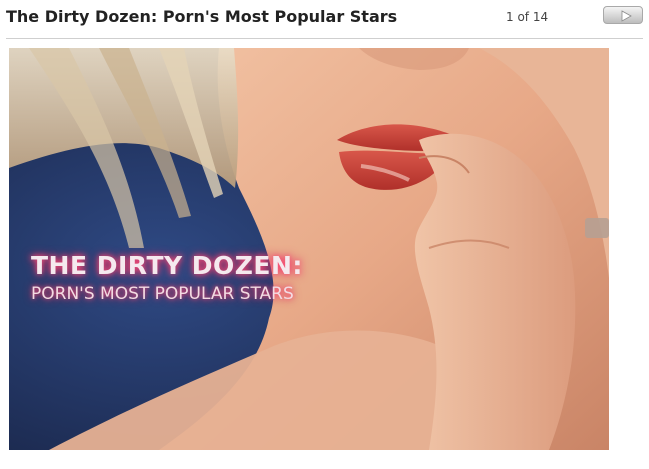 Image resolution: width=649 pixels, height=469 pixels. Describe the element at coordinates (324, 38) in the screenshot. I see `header-divider` at that location.